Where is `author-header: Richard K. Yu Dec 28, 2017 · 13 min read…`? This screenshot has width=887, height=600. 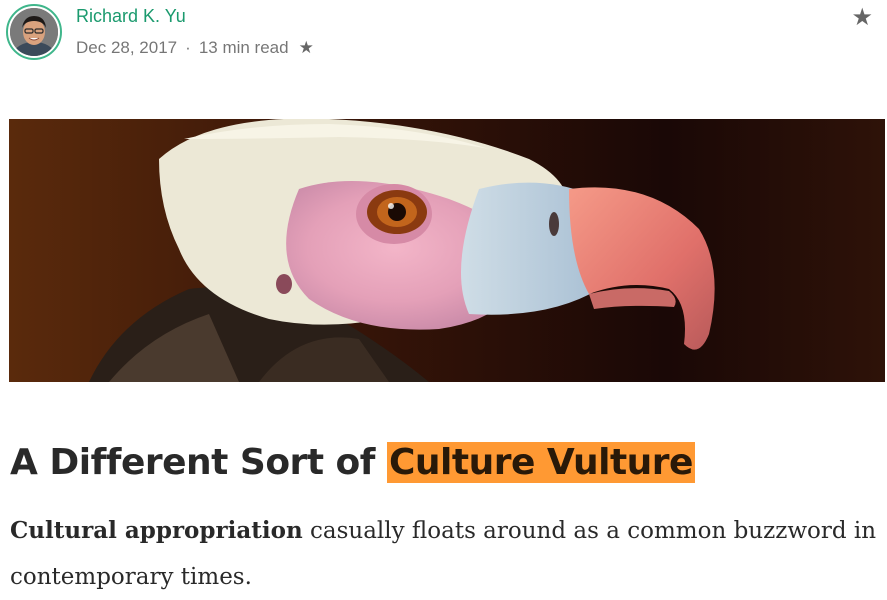 author-header: Richard K. Yu Dec 28, 2017 · 13 min read… is located at coordinates (443, 35).